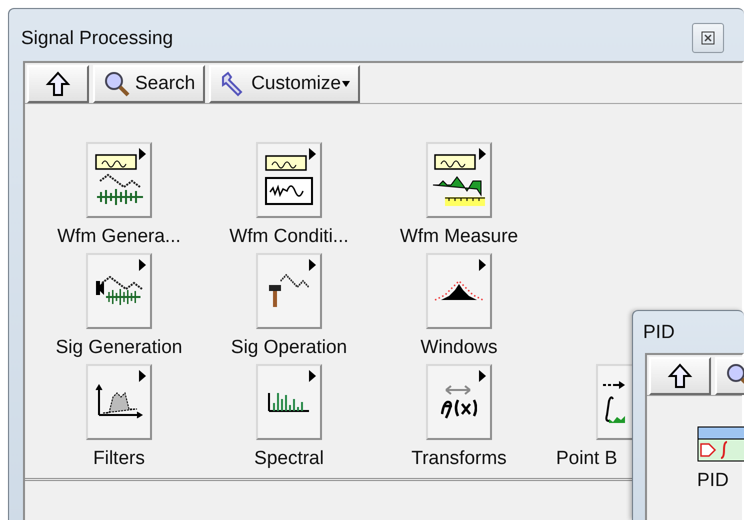  I want to click on spectrum-icon, so click(289, 402).